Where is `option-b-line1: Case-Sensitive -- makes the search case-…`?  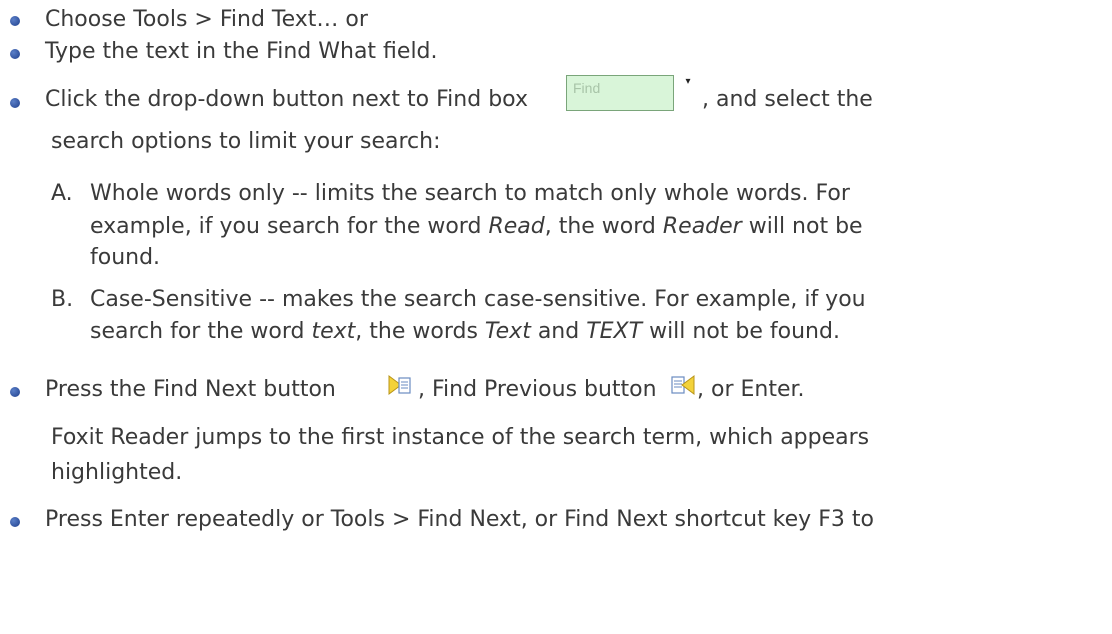 option-b-line1: Case-Sensitive -- makes the search case-… is located at coordinates (478, 299).